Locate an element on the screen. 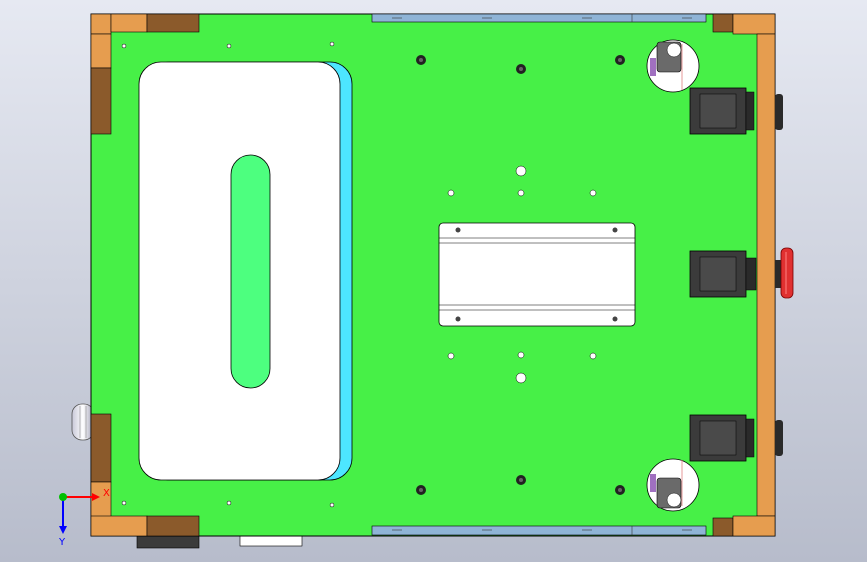  top-rail is located at coordinates (539, 18).